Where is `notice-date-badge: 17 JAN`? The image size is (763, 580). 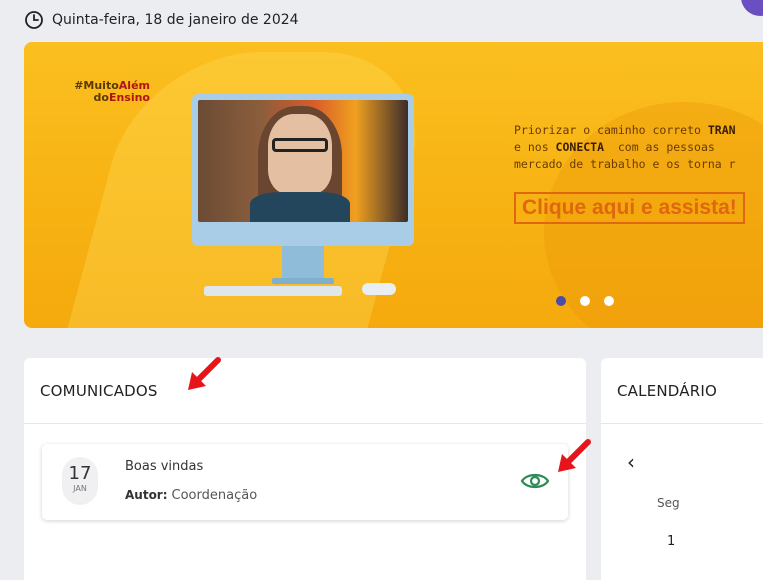
notice-date-badge: 17 JAN is located at coordinates (80, 481).